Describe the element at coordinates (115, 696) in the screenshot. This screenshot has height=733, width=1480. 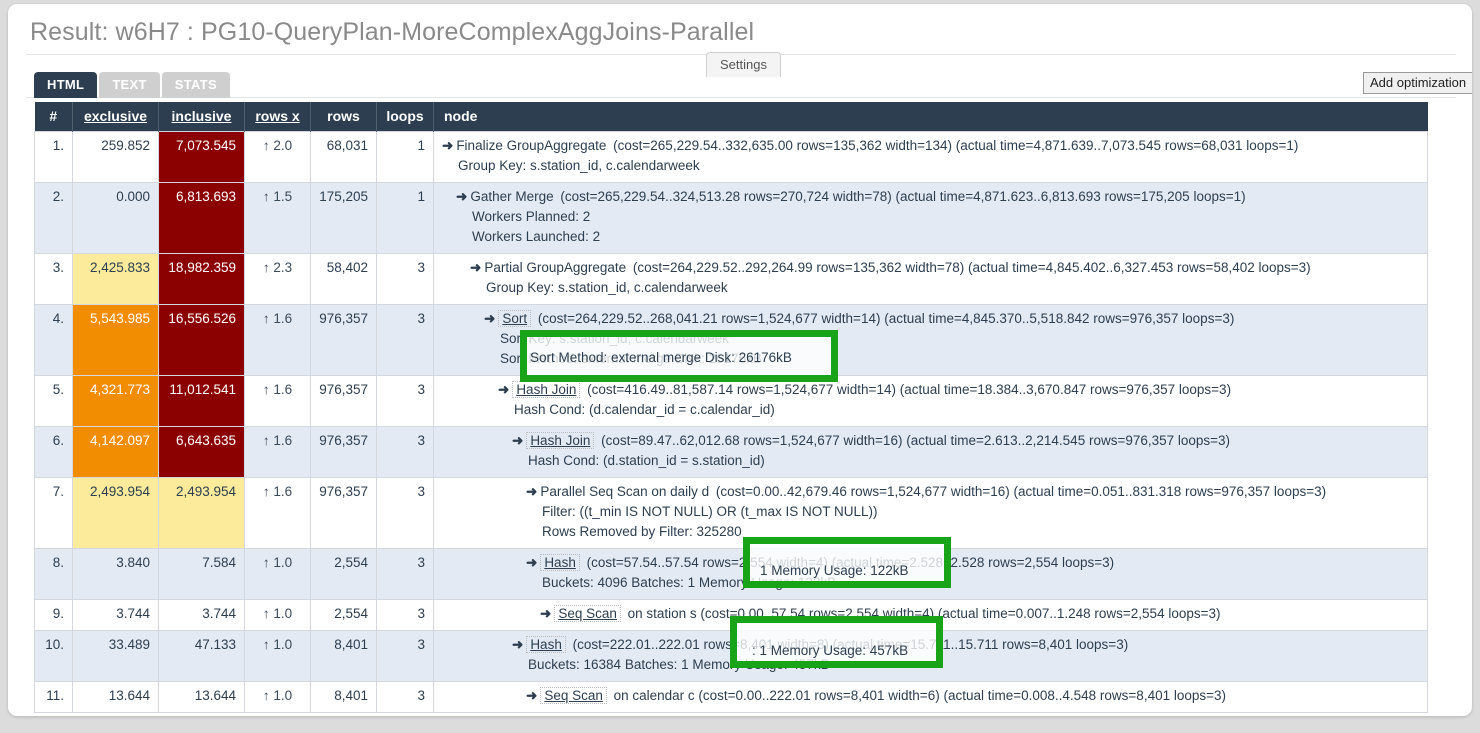
I see `exclusive-time-cell: 13.644` at that location.